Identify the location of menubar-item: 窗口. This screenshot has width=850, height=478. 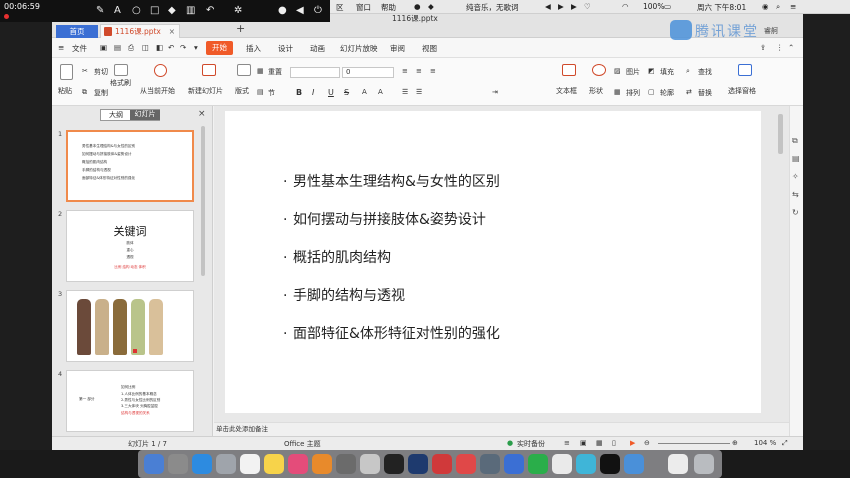
(363, 7).